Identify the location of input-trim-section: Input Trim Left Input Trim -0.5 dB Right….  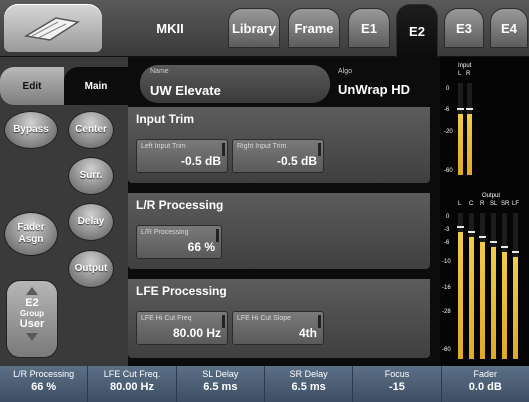
(279, 145).